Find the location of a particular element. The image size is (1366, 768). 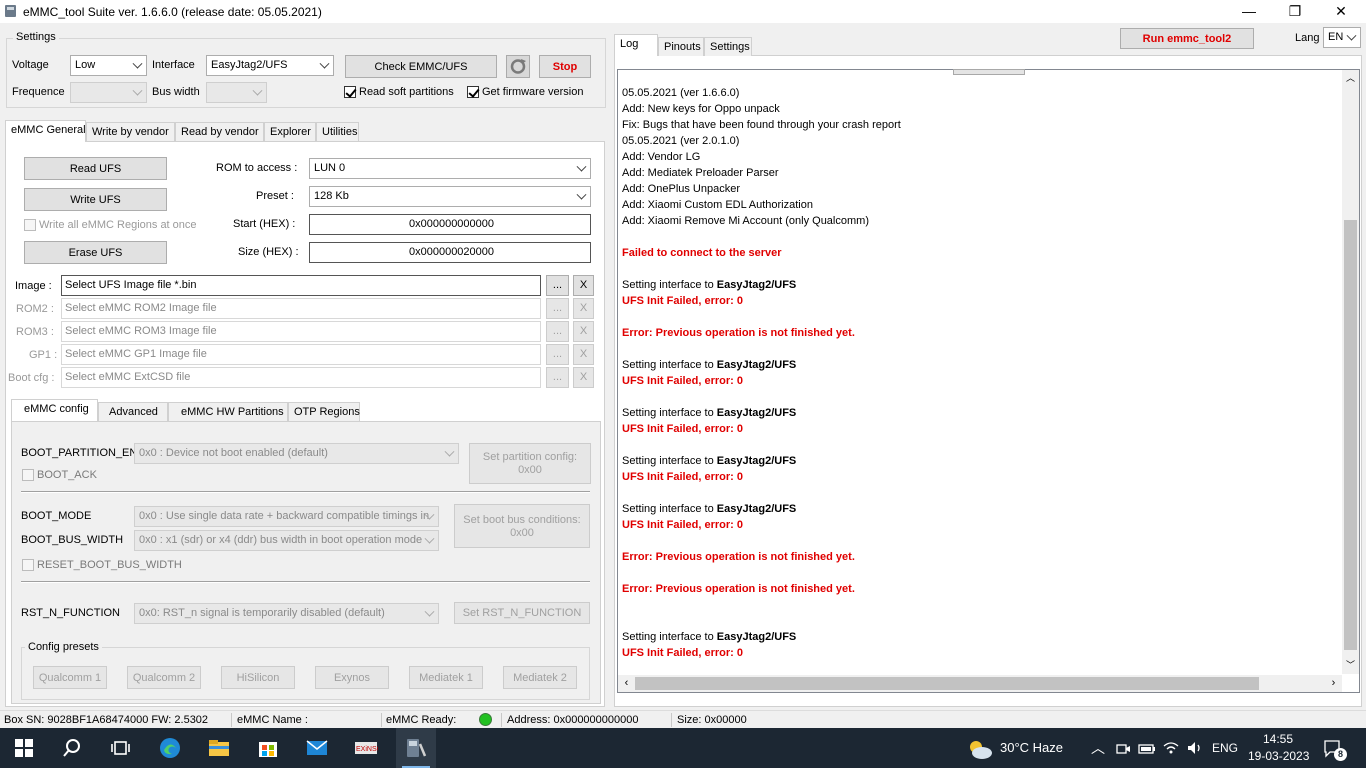

task-view-icon is located at coordinates (120, 748).